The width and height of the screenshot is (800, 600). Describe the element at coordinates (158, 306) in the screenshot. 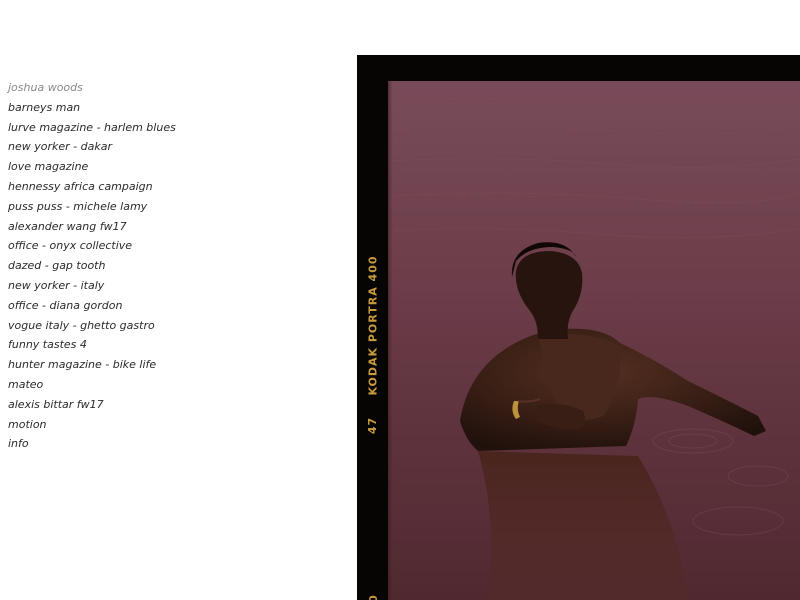

I see `nav-item-office-diana-gordon: office - diana gordon` at that location.